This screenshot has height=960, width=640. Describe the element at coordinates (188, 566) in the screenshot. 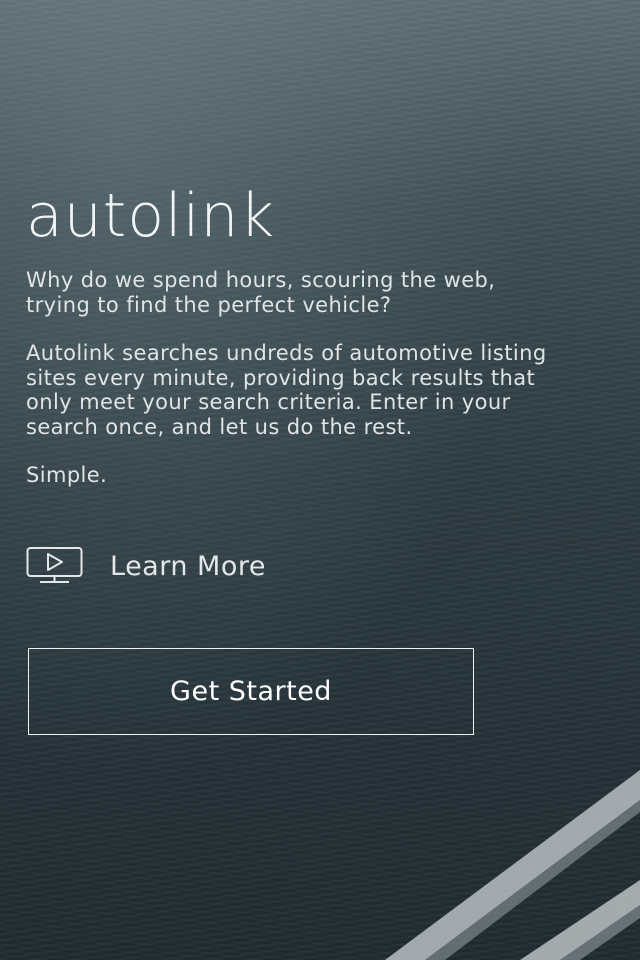

I see `learn-more-label: Learn More` at that location.